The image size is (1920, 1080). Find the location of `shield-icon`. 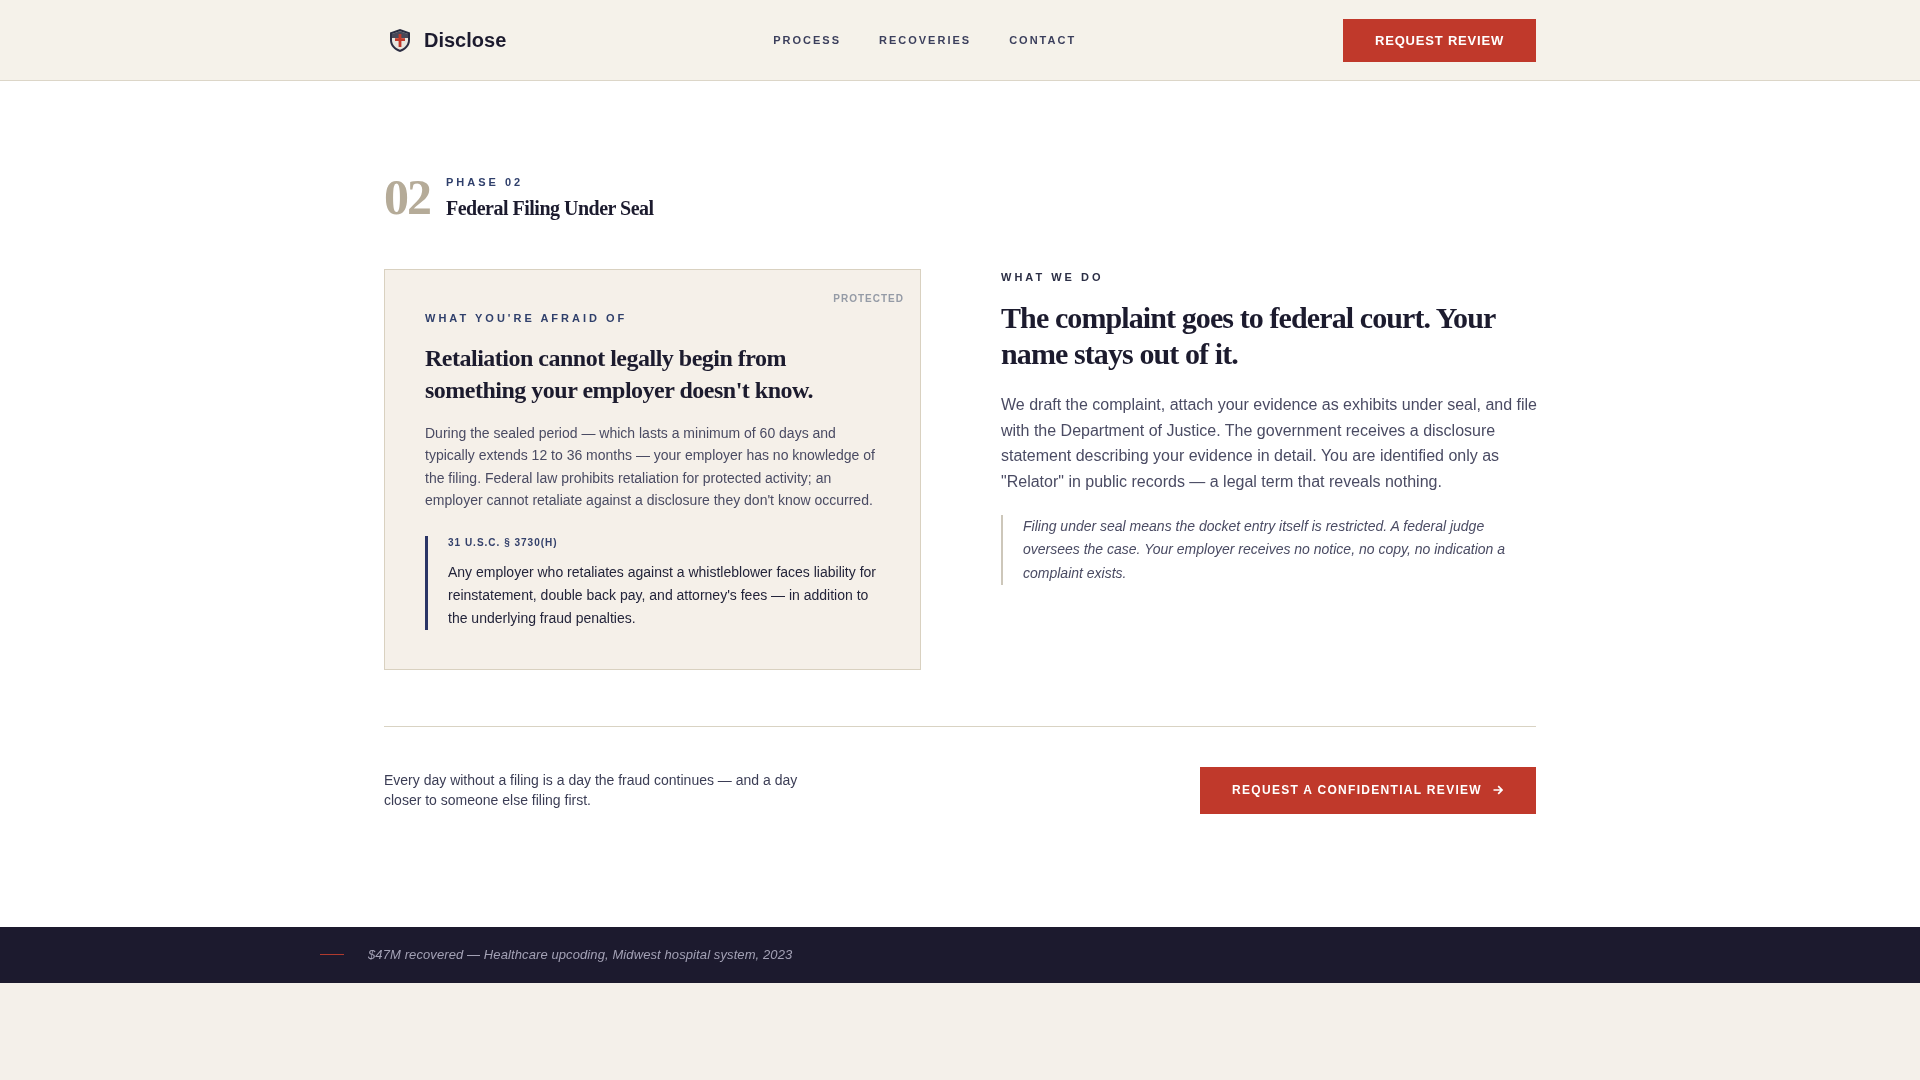

shield-icon is located at coordinates (400, 40).